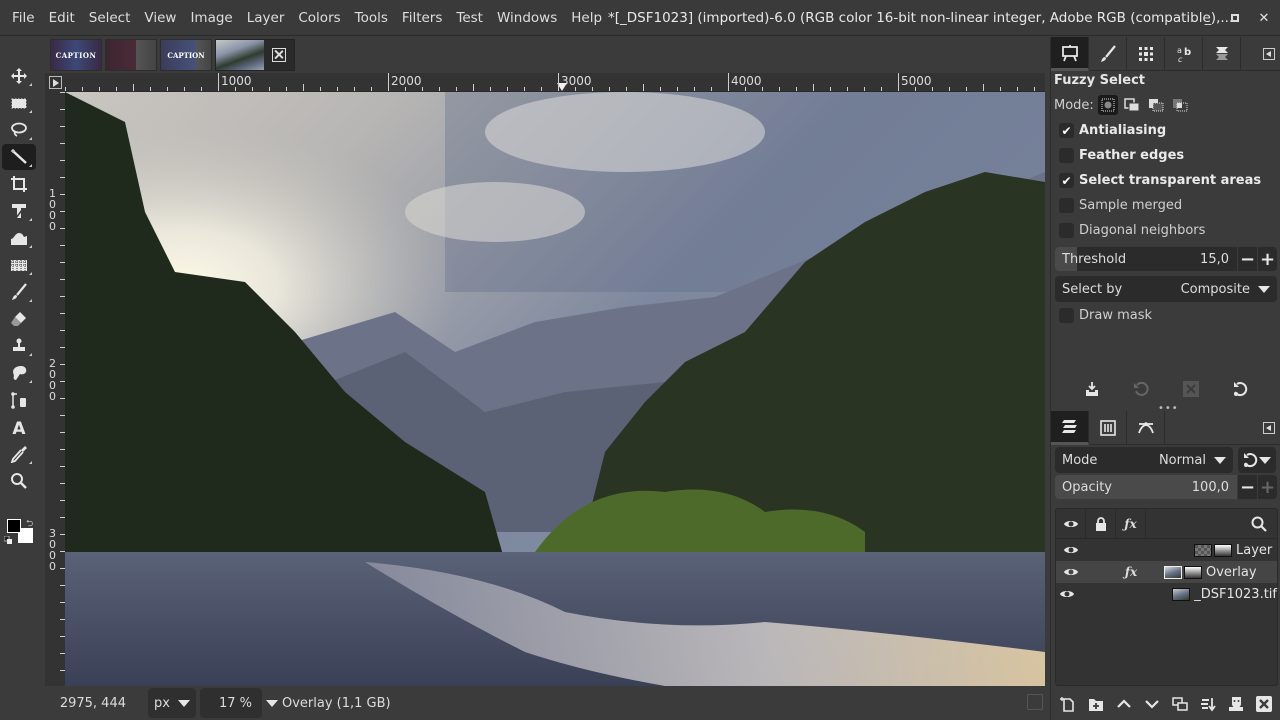  I want to click on menu-image: Image, so click(211, 18).